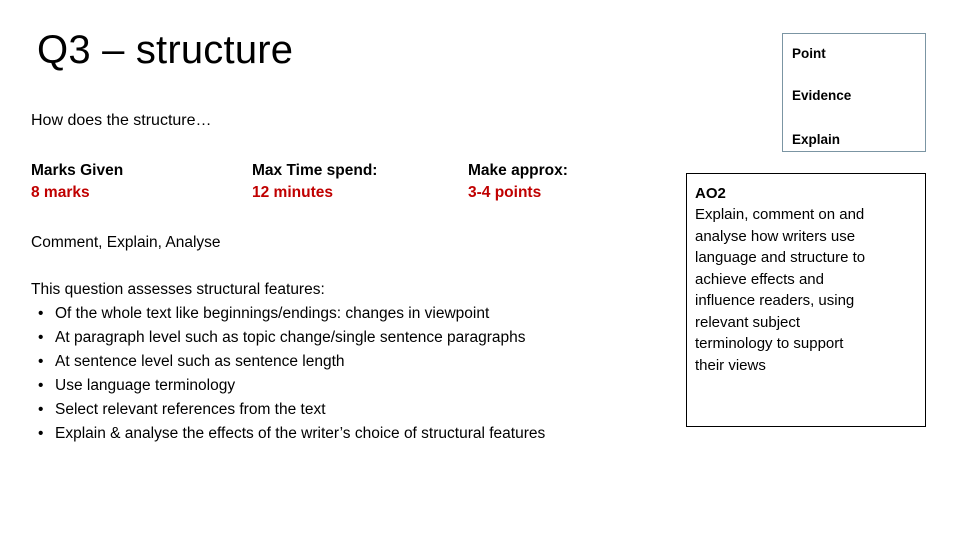 Image resolution: width=960 pixels, height=540 pixels. What do you see at coordinates (769, 343) in the screenshot?
I see `ao-description-line: terminology to support` at bounding box center [769, 343].